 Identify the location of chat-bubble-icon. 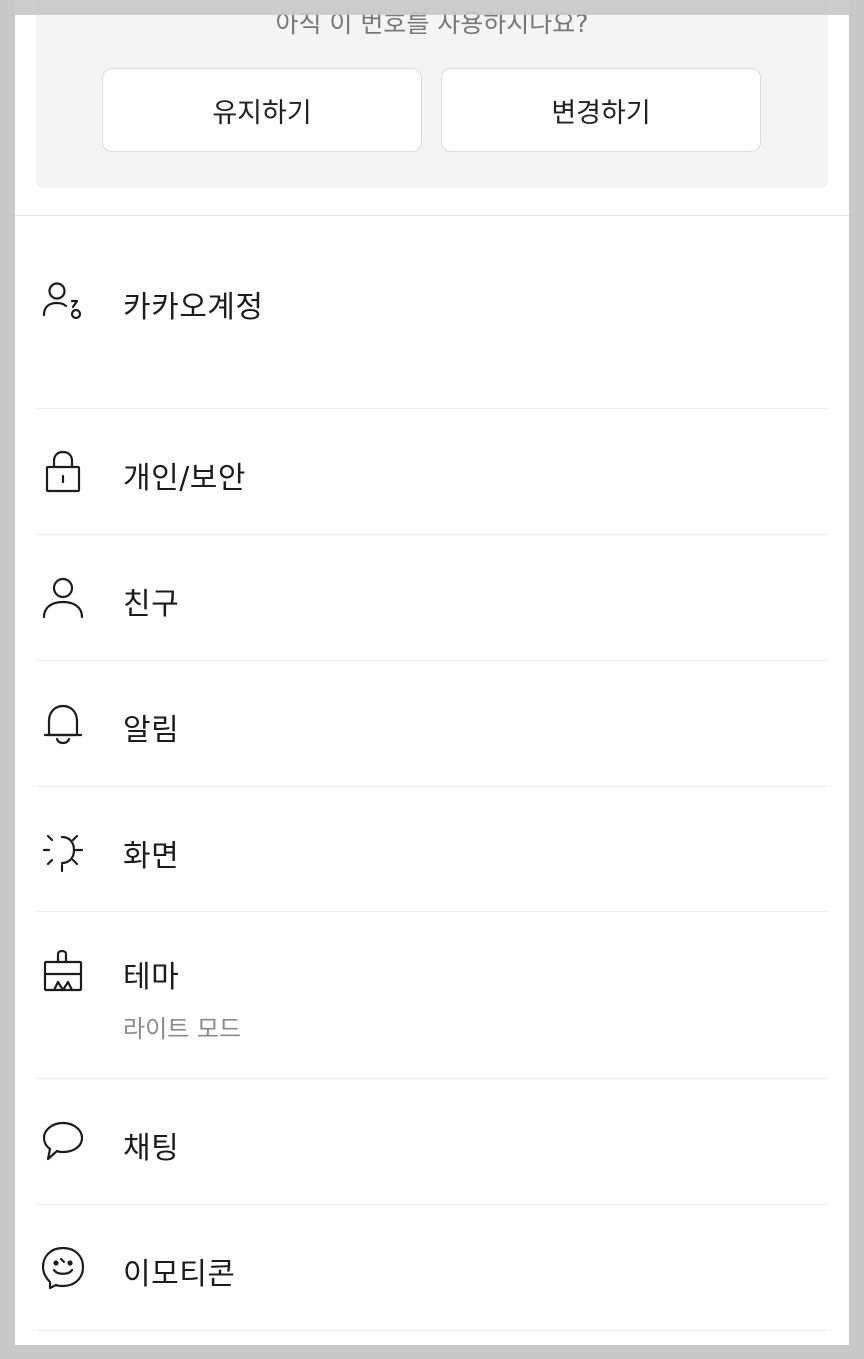
(63, 1142).